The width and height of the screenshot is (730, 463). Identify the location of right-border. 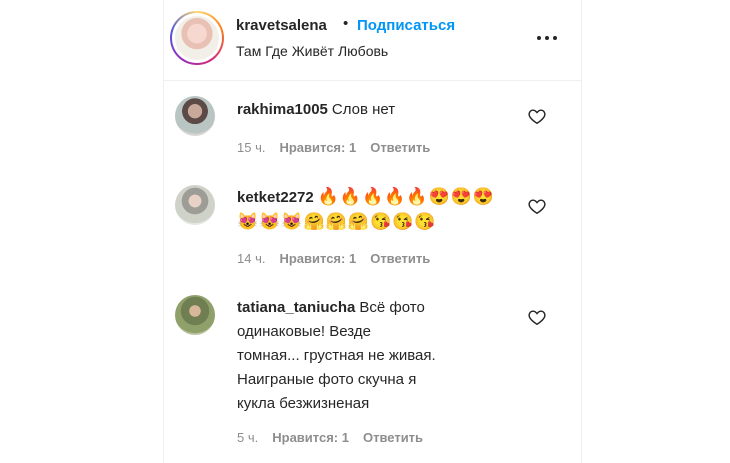
(581, 231).